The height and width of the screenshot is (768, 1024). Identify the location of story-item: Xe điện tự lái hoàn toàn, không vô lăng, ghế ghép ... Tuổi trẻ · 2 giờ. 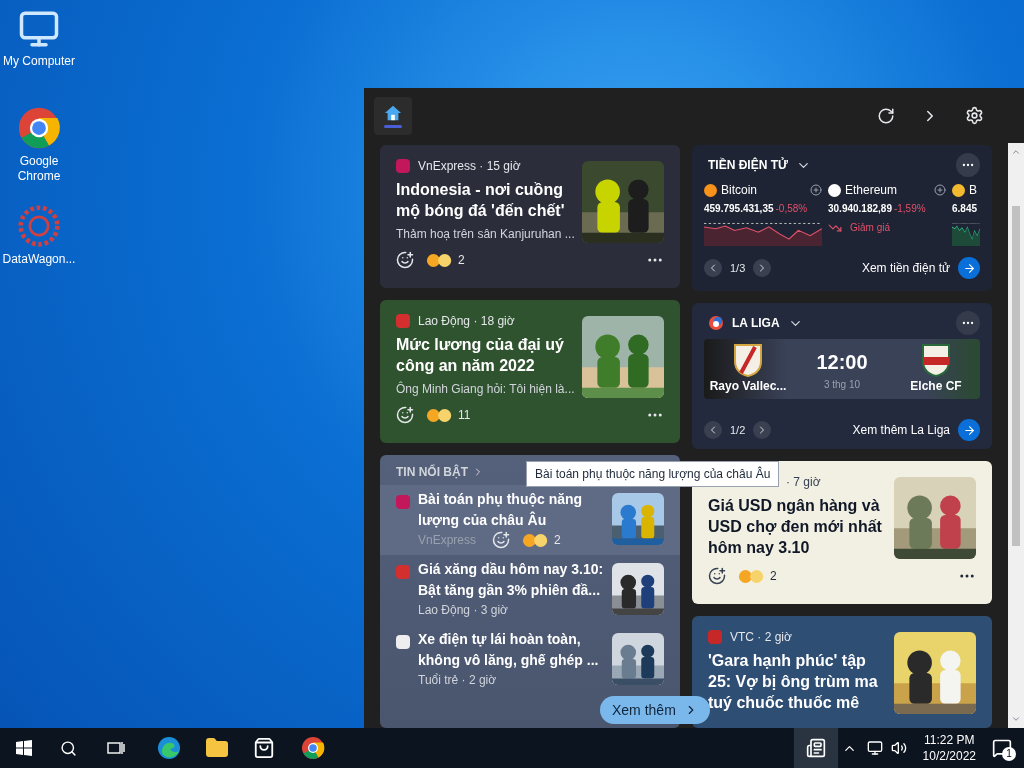
(530, 660).